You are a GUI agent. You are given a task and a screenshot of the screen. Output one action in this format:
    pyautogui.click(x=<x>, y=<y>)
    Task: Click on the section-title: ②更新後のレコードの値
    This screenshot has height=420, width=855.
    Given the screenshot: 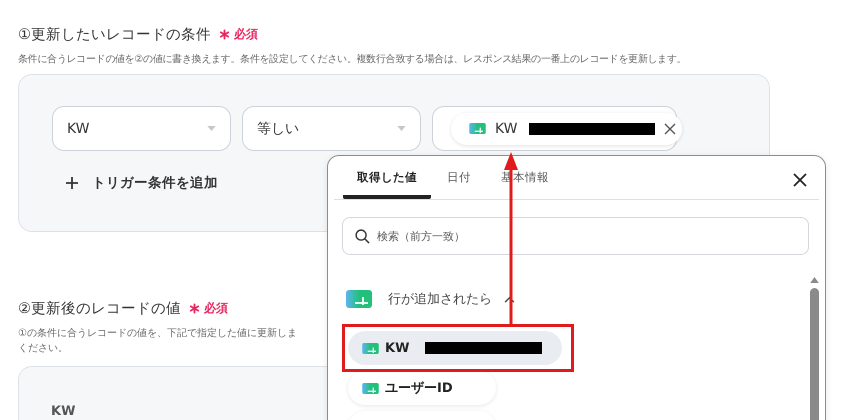 What is the action you would take?
    pyautogui.click(x=99, y=309)
    